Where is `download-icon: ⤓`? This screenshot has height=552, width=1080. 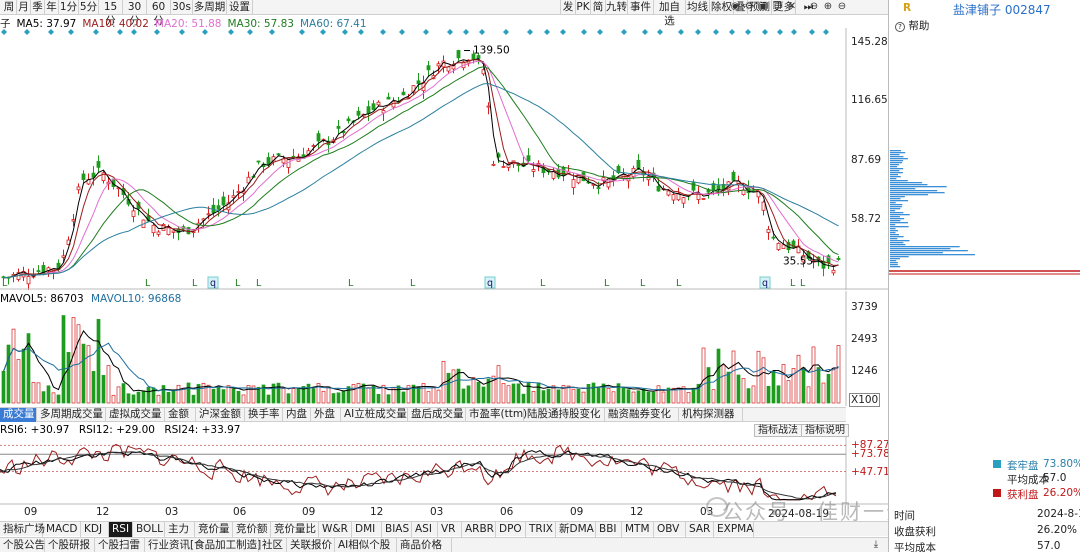 download-icon: ⤓ is located at coordinates (876, 545).